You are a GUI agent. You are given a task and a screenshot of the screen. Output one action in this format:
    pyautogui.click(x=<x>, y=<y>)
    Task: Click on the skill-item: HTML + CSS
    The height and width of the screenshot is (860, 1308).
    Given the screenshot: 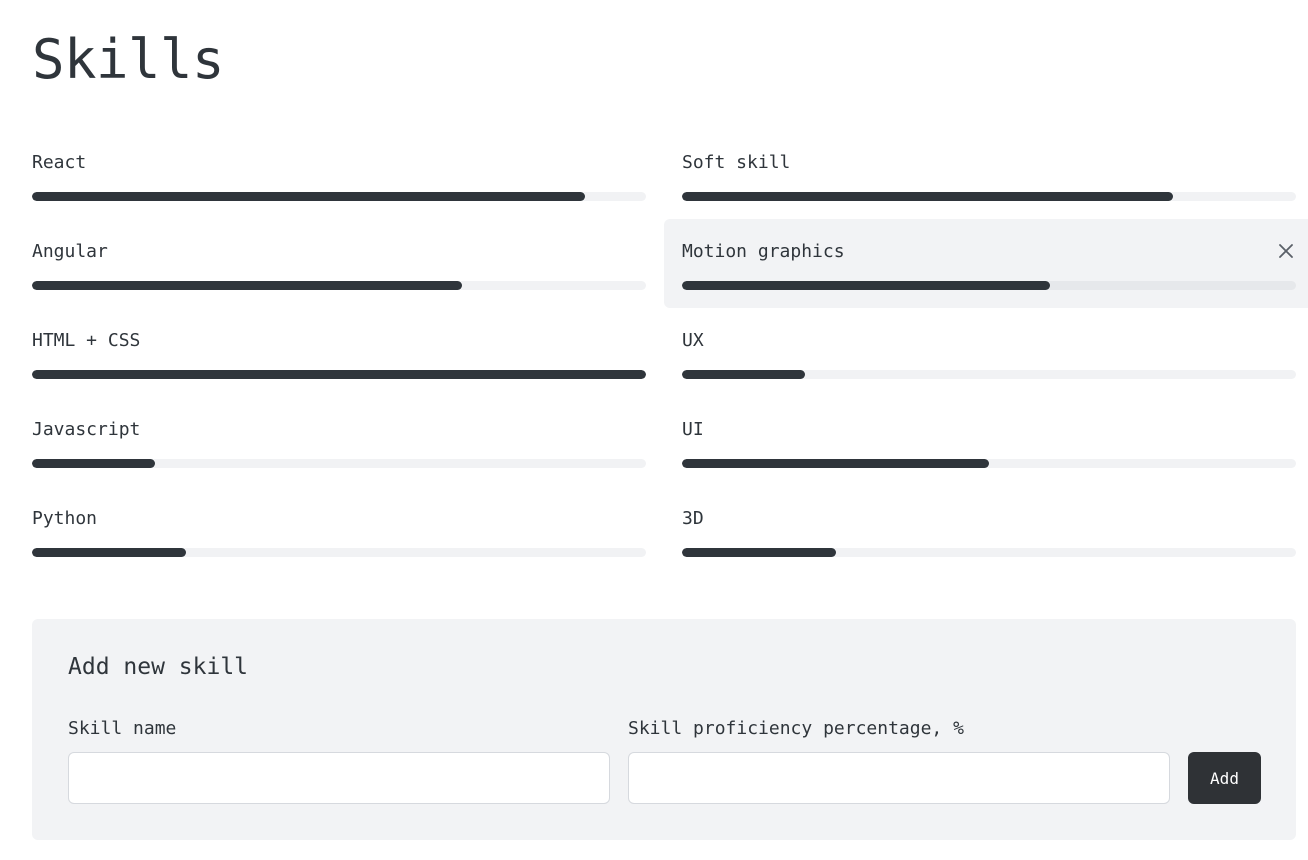 What is the action you would take?
    pyautogui.click(x=339, y=352)
    